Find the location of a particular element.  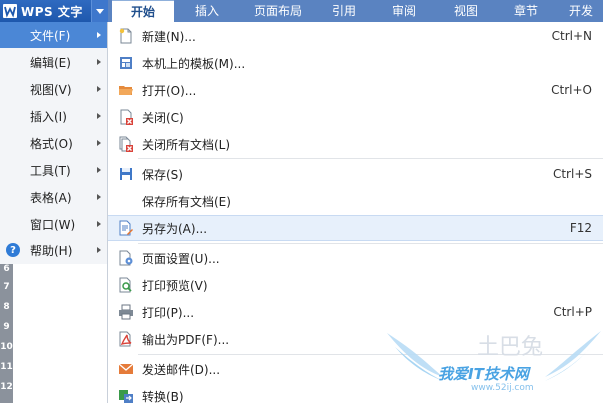

menu-item-print: 打印(P)... Ctrl+P is located at coordinates (355, 312).